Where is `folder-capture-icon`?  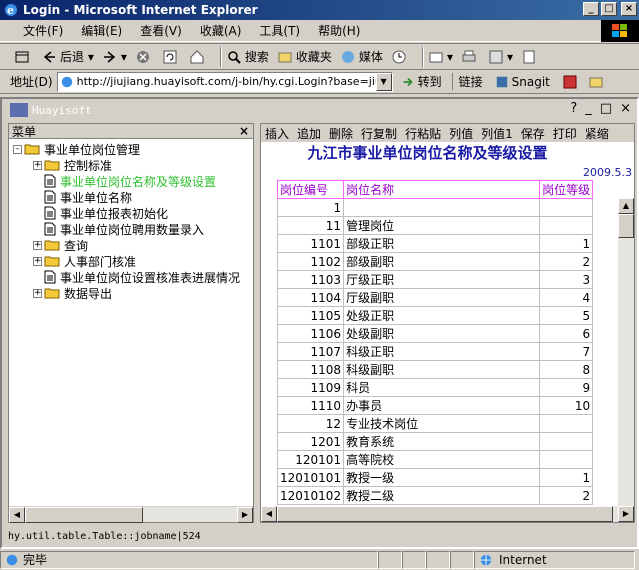 folder-capture-icon is located at coordinates (596, 82).